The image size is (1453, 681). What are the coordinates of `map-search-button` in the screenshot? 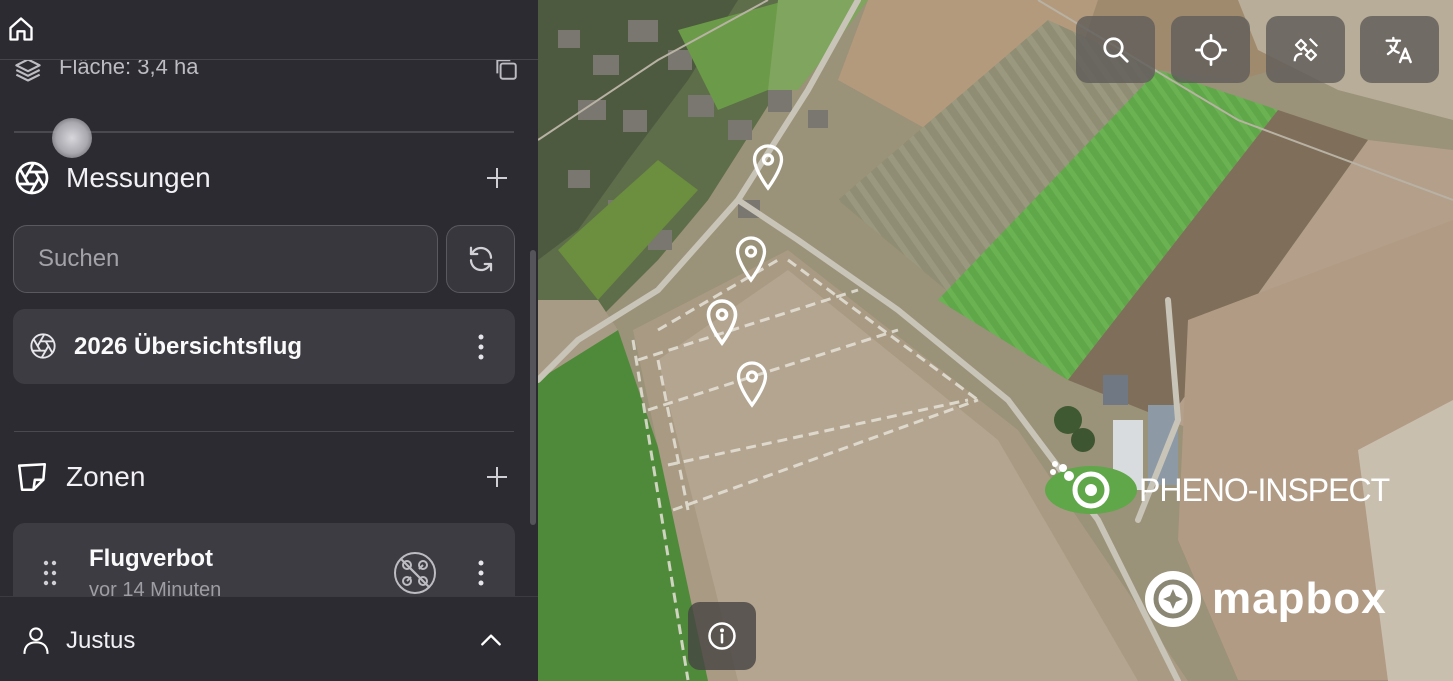 It's located at (1115, 49).